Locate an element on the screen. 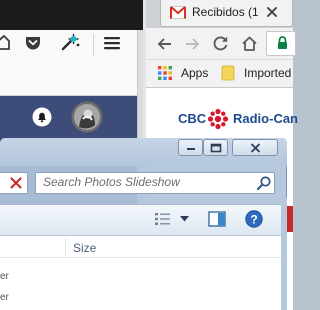 The height and width of the screenshot is (310, 320). firefox-titlebar is located at coordinates (71, 15).